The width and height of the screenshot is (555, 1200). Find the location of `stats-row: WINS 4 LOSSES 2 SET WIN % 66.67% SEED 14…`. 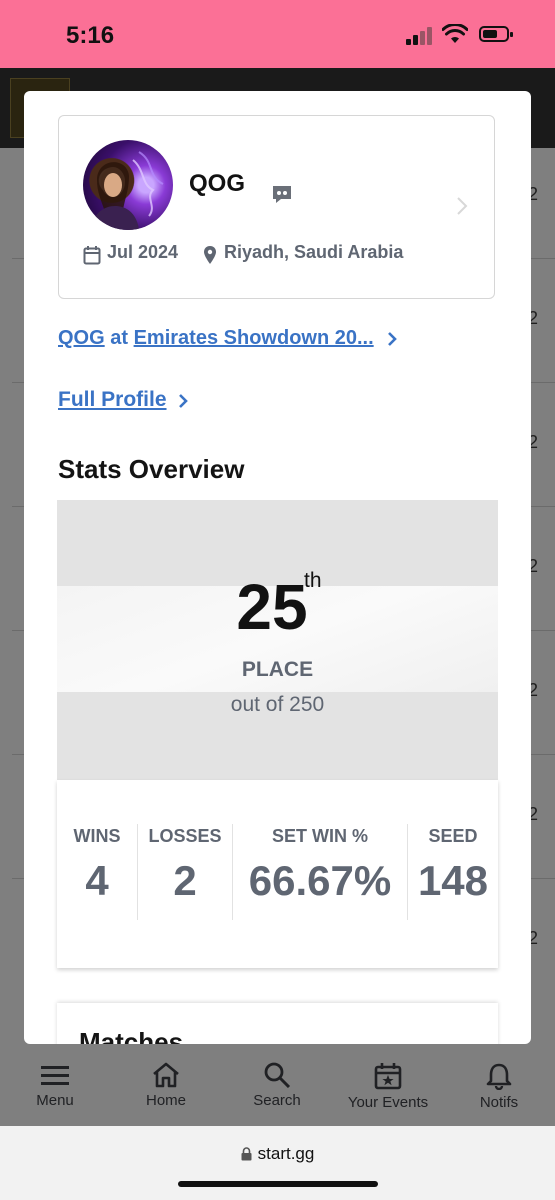

stats-row: WINS 4 LOSSES 2 SET WIN % 66.67% SEED 14… is located at coordinates (277, 874).